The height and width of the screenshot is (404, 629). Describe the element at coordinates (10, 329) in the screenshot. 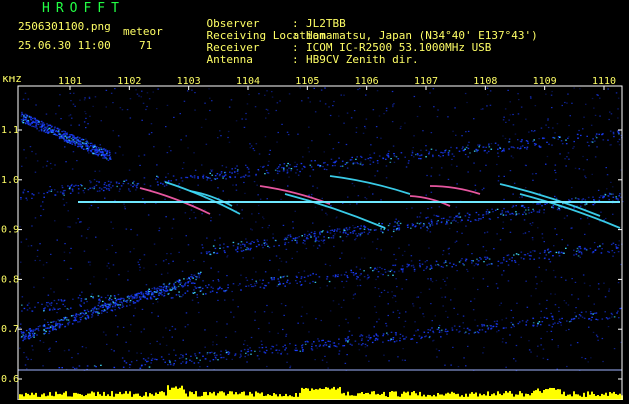

I see `y-tick-label: 0.7` at that location.